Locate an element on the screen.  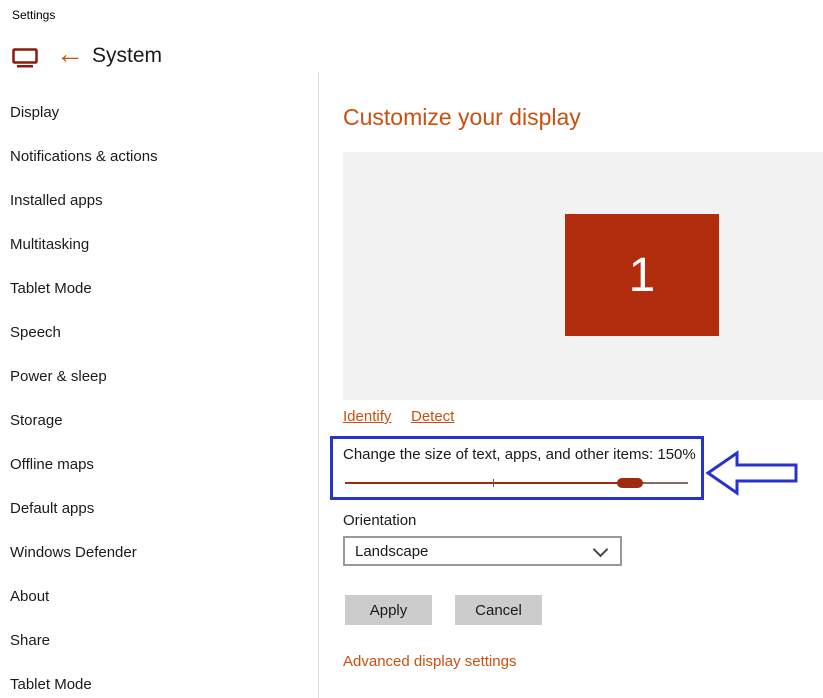
sidebar-divider is located at coordinates (318, 385).